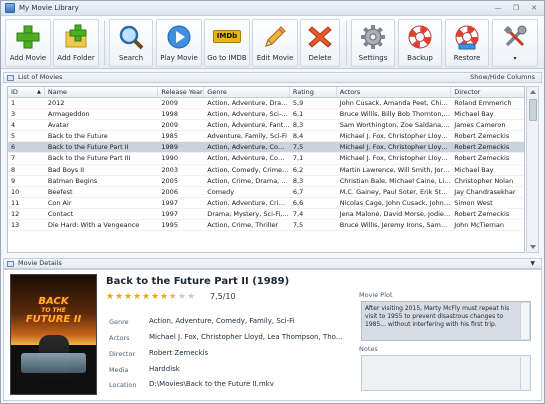 This screenshot has width=545, height=404. I want to click on add-movie-button: Add Movie, so click(28, 43).